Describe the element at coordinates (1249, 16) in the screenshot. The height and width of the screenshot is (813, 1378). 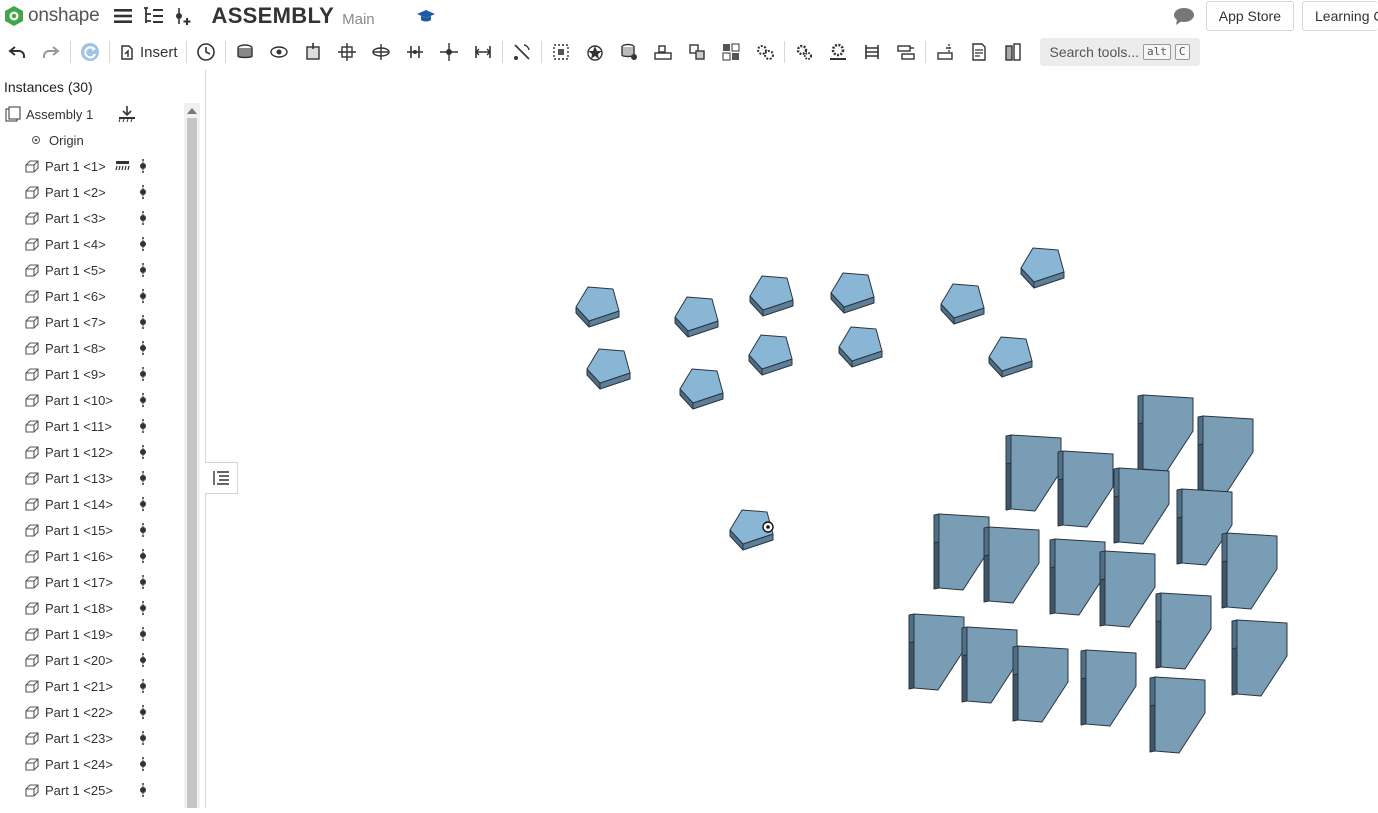
I see `app-store-button: App Store` at that location.